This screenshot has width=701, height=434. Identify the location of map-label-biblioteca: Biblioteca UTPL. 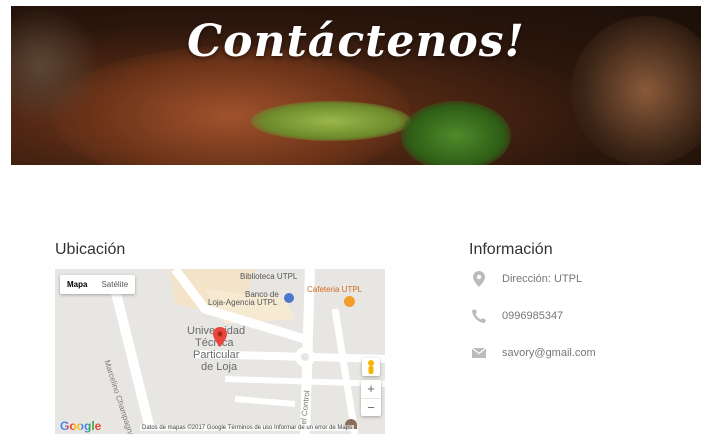
(269, 276).